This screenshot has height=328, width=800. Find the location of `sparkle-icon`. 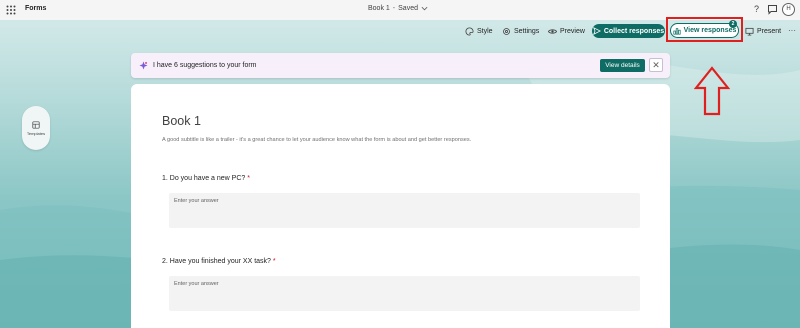

sparkle-icon is located at coordinates (143, 65).